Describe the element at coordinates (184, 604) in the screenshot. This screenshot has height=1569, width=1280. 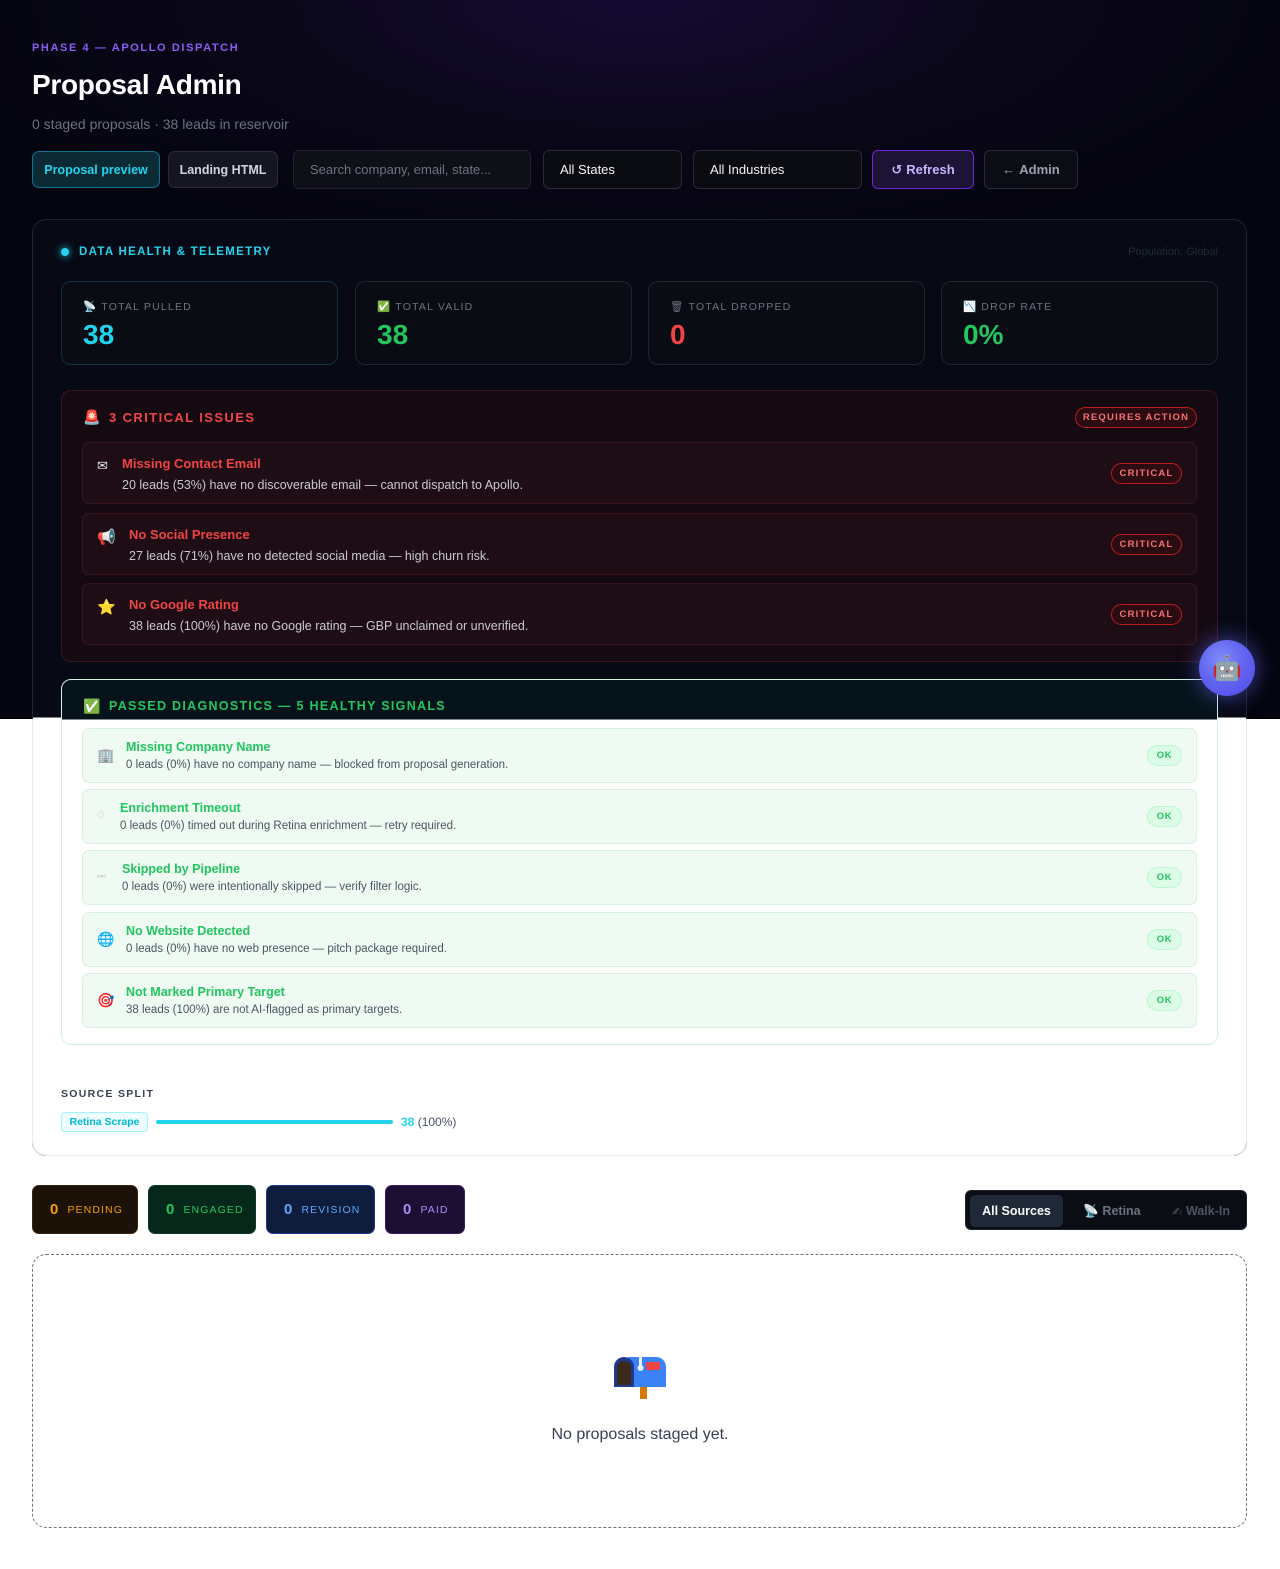
I see `issue-title: No Google Rating` at that location.